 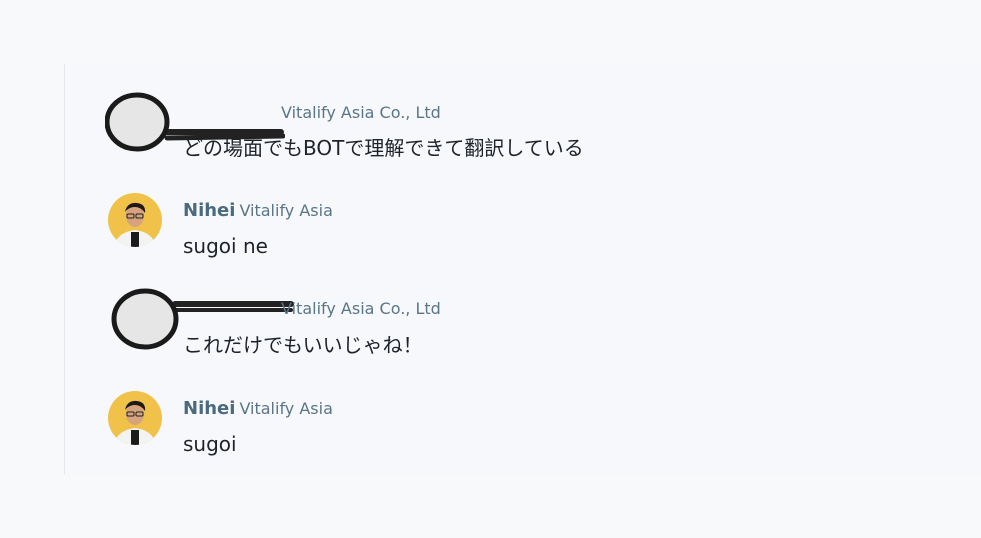 What do you see at coordinates (210, 444) in the screenshot?
I see `message-text: sugoi` at bounding box center [210, 444].